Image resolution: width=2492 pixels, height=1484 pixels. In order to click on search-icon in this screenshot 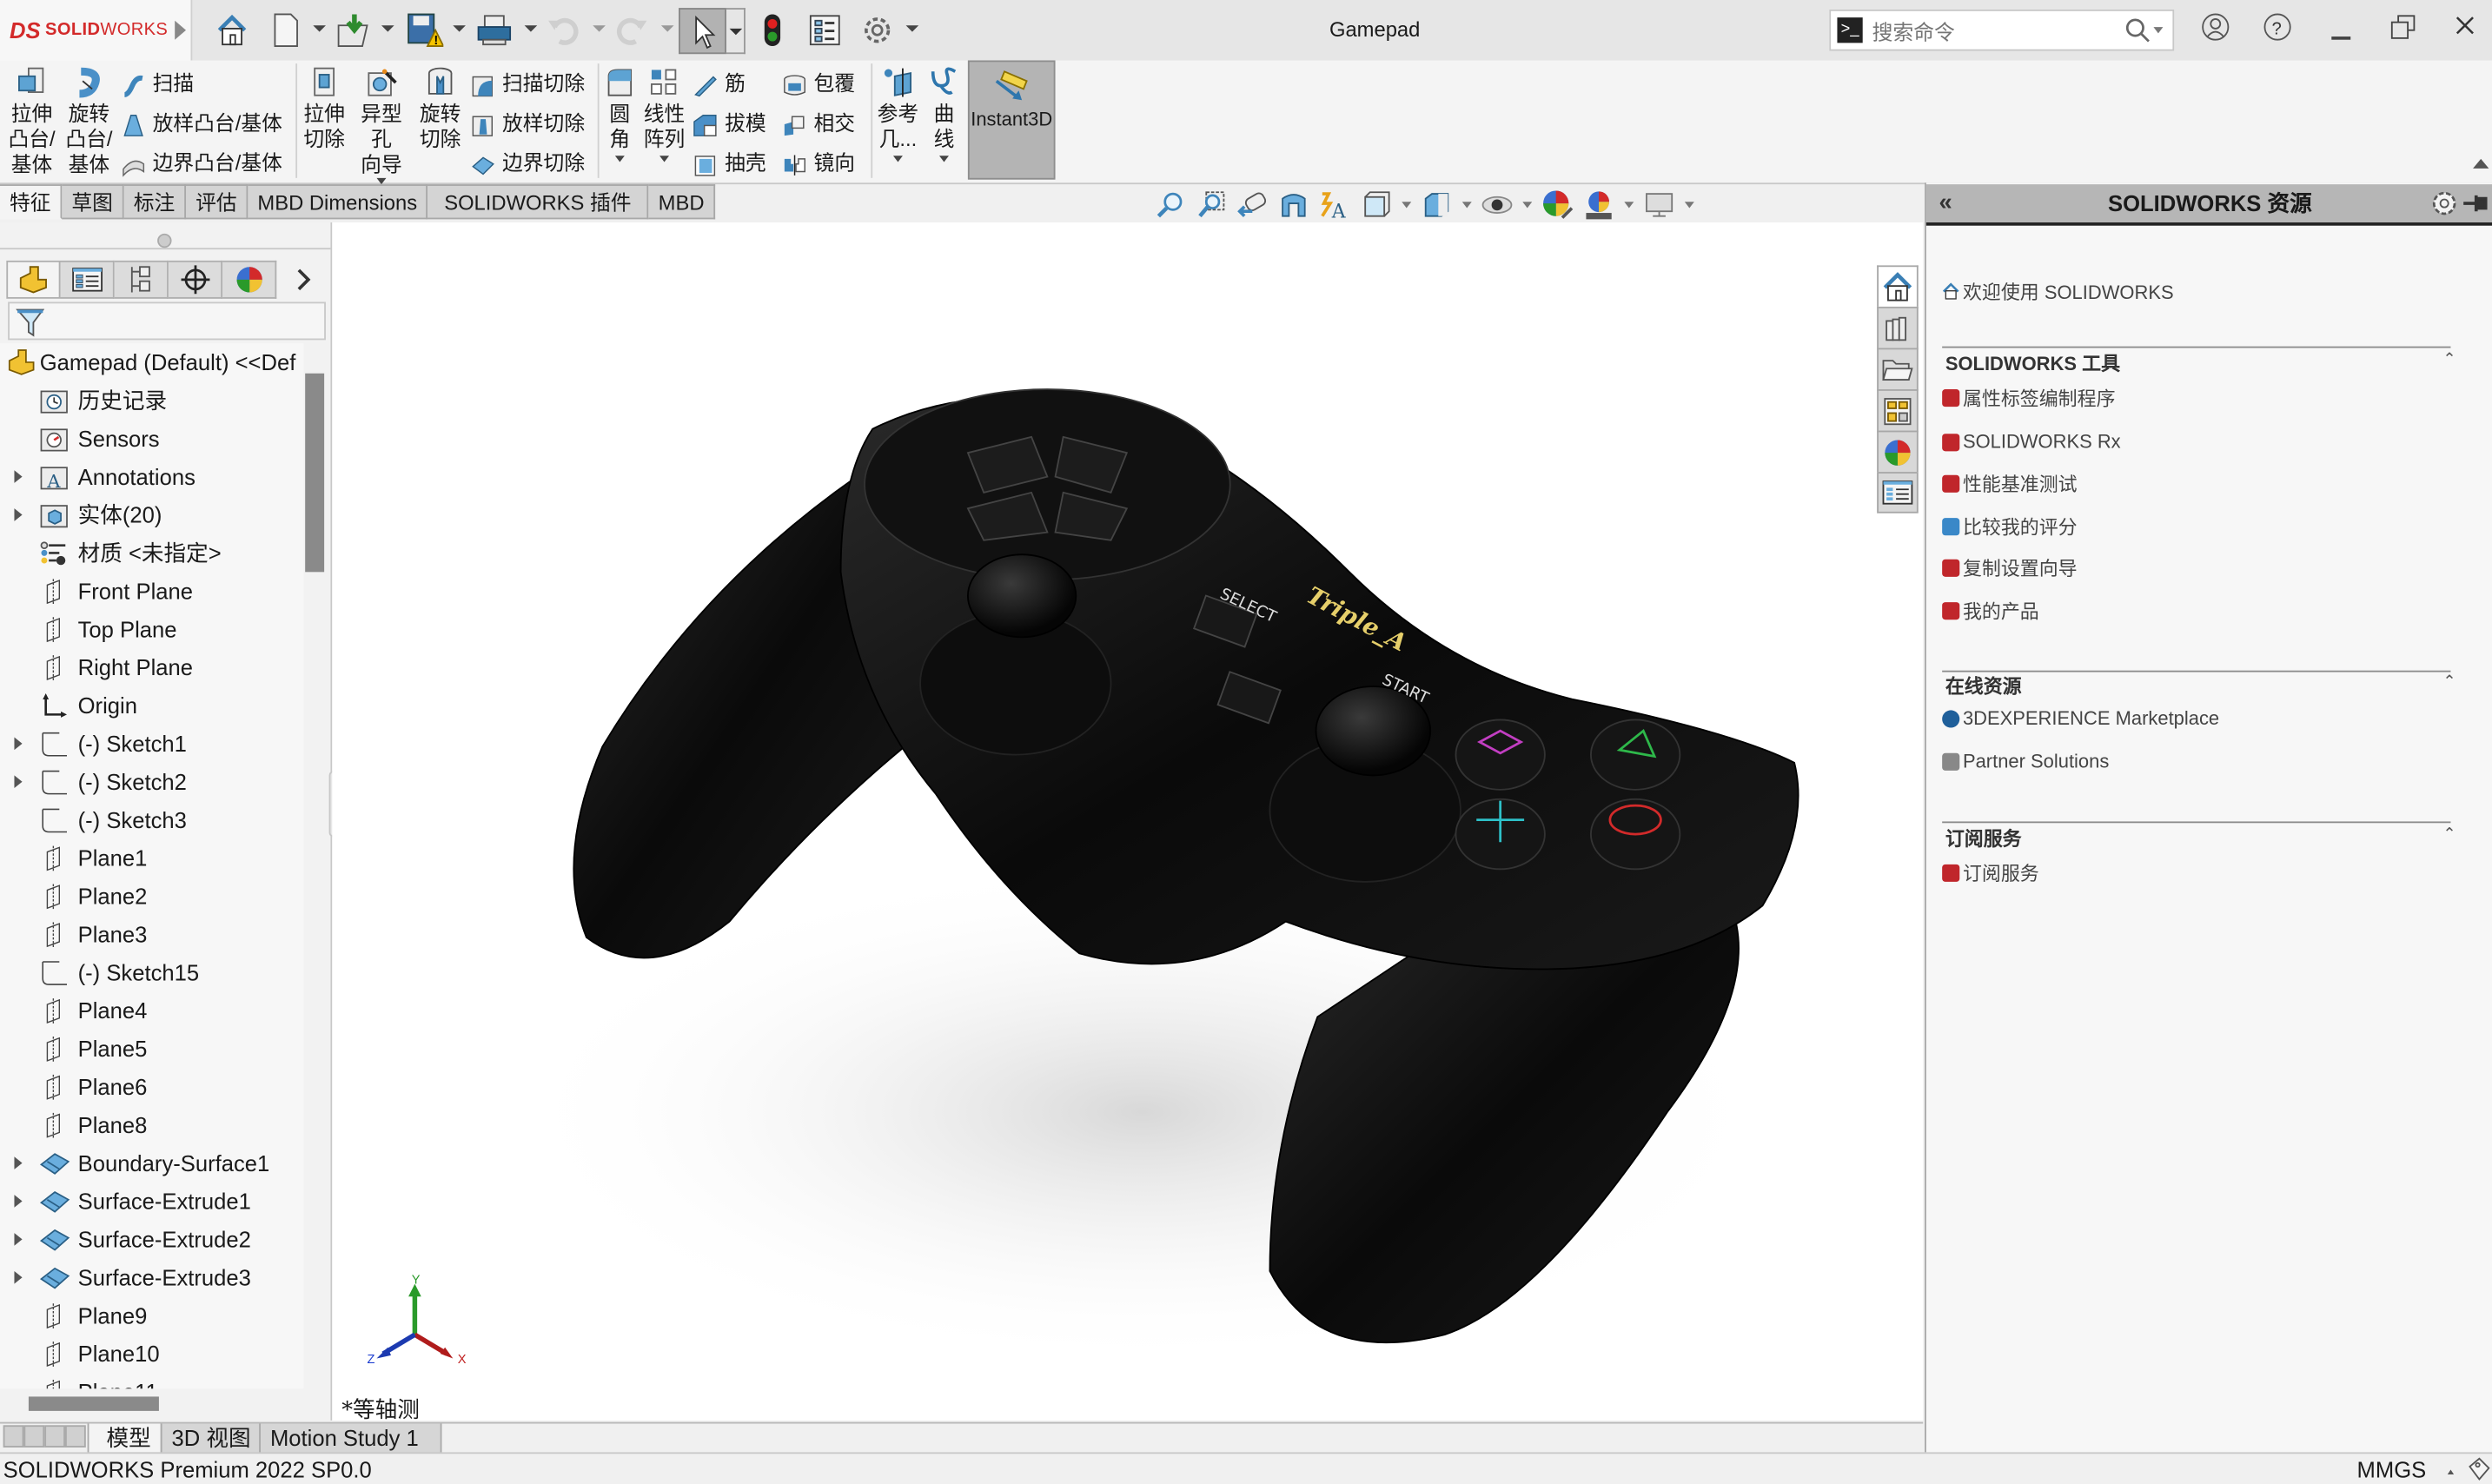, I will do `click(2138, 30)`.